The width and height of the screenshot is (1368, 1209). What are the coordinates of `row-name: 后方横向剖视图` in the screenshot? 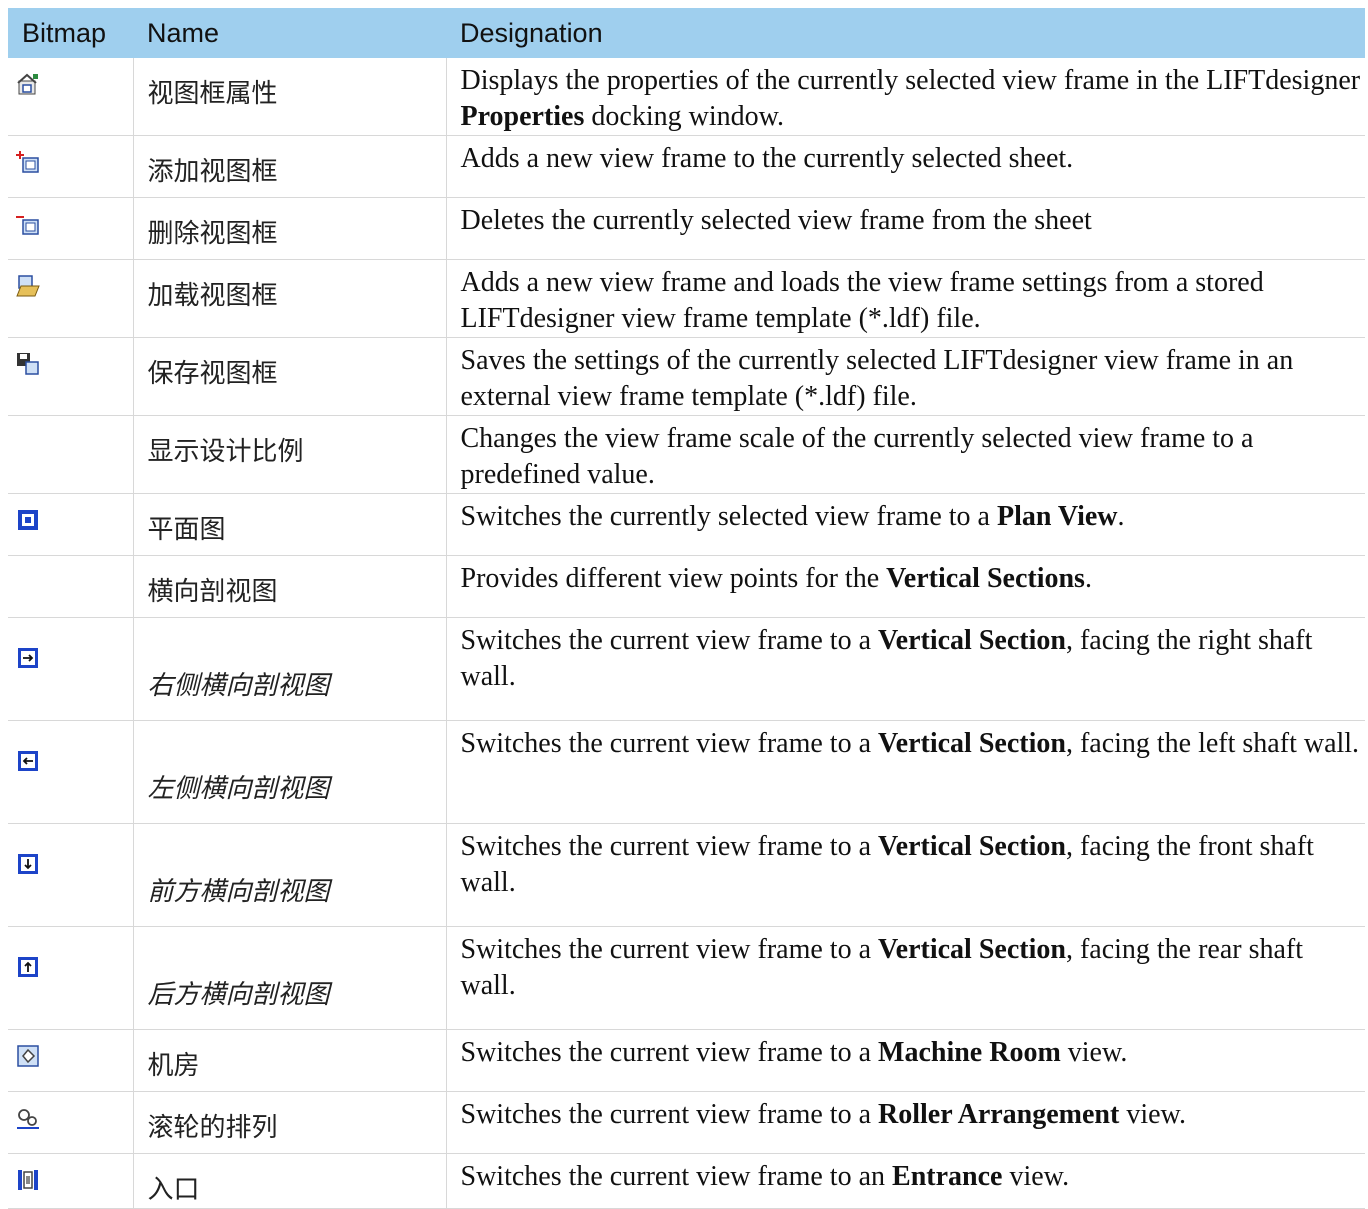 It's located at (289, 978).